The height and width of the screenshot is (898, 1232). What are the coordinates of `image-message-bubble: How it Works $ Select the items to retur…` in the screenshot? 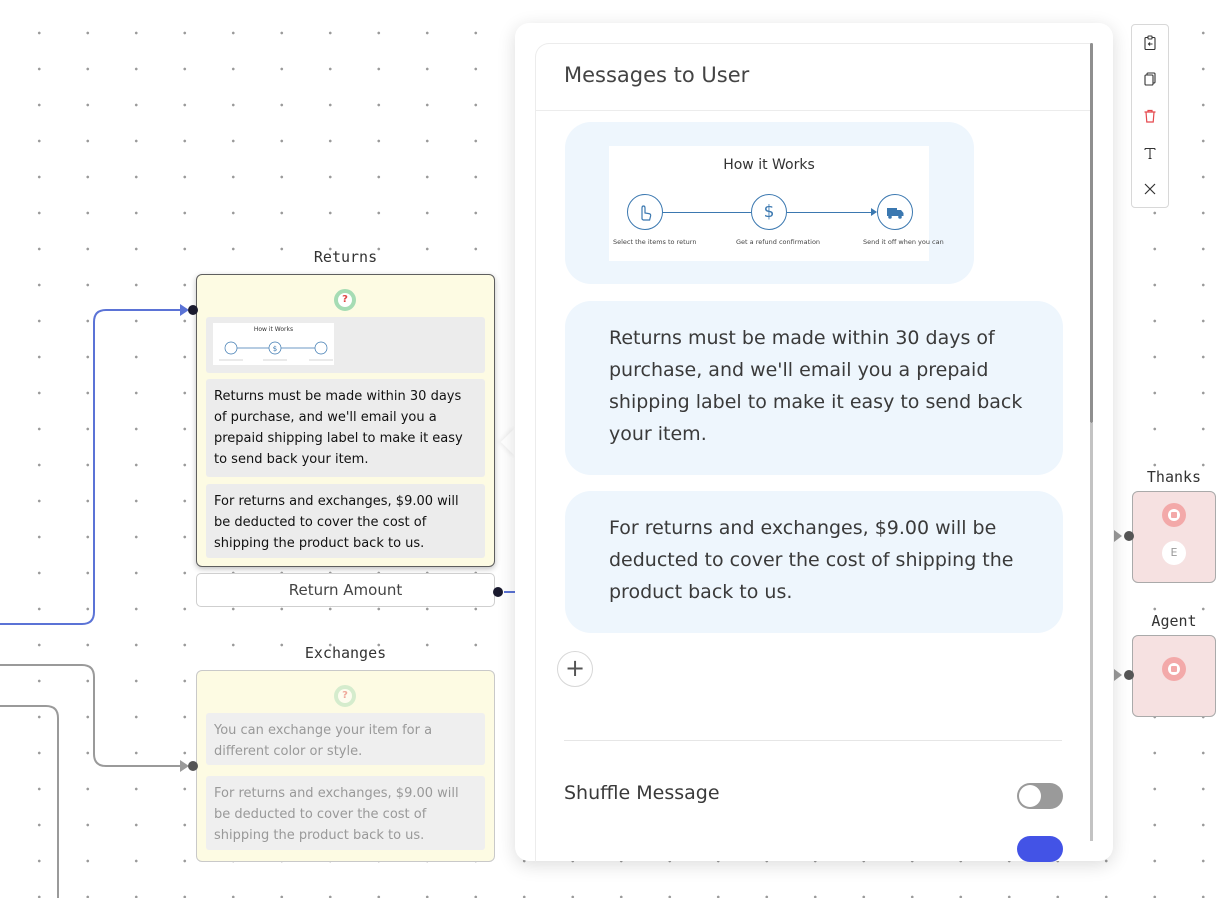 It's located at (769, 203).